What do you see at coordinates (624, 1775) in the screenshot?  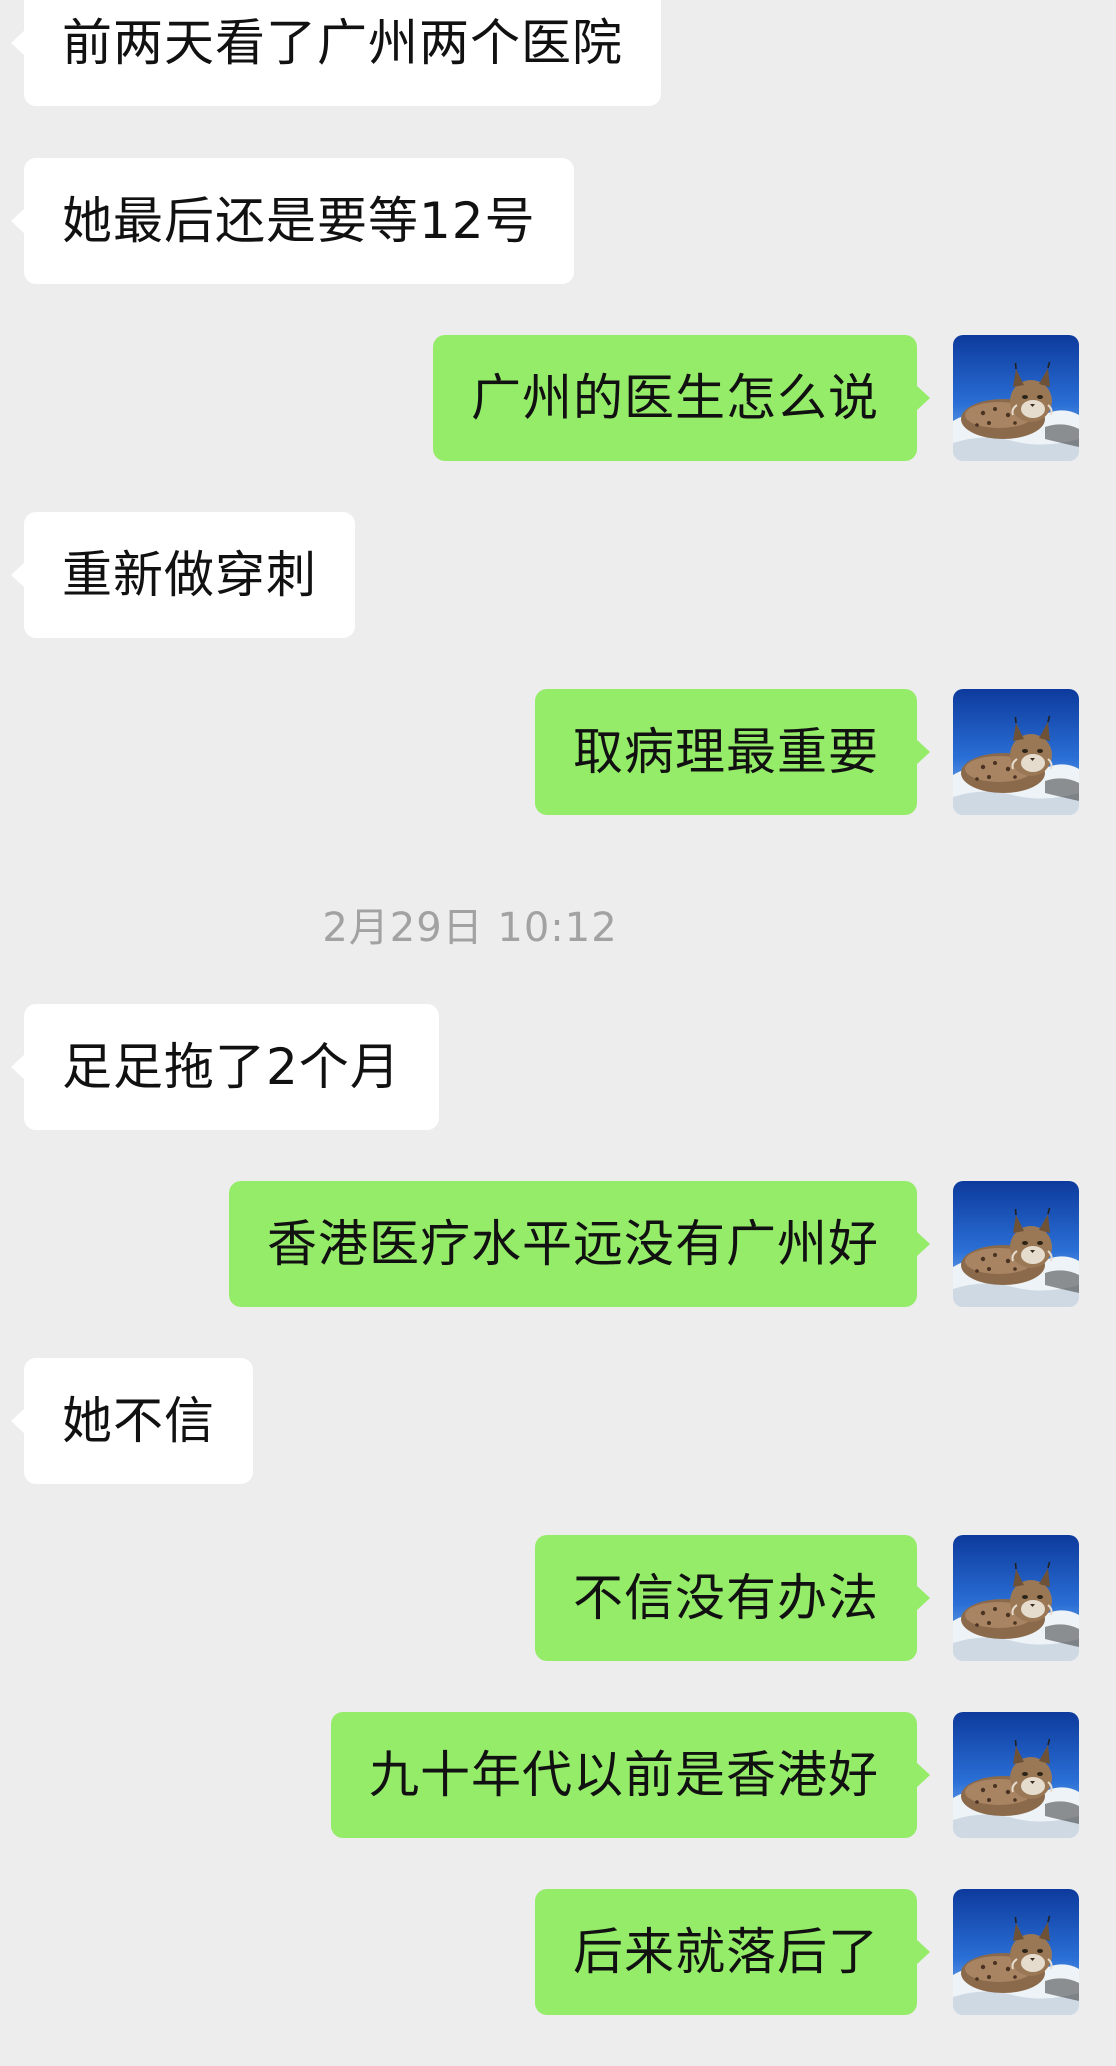 I see `message-text: 九十年代以前是香港好` at bounding box center [624, 1775].